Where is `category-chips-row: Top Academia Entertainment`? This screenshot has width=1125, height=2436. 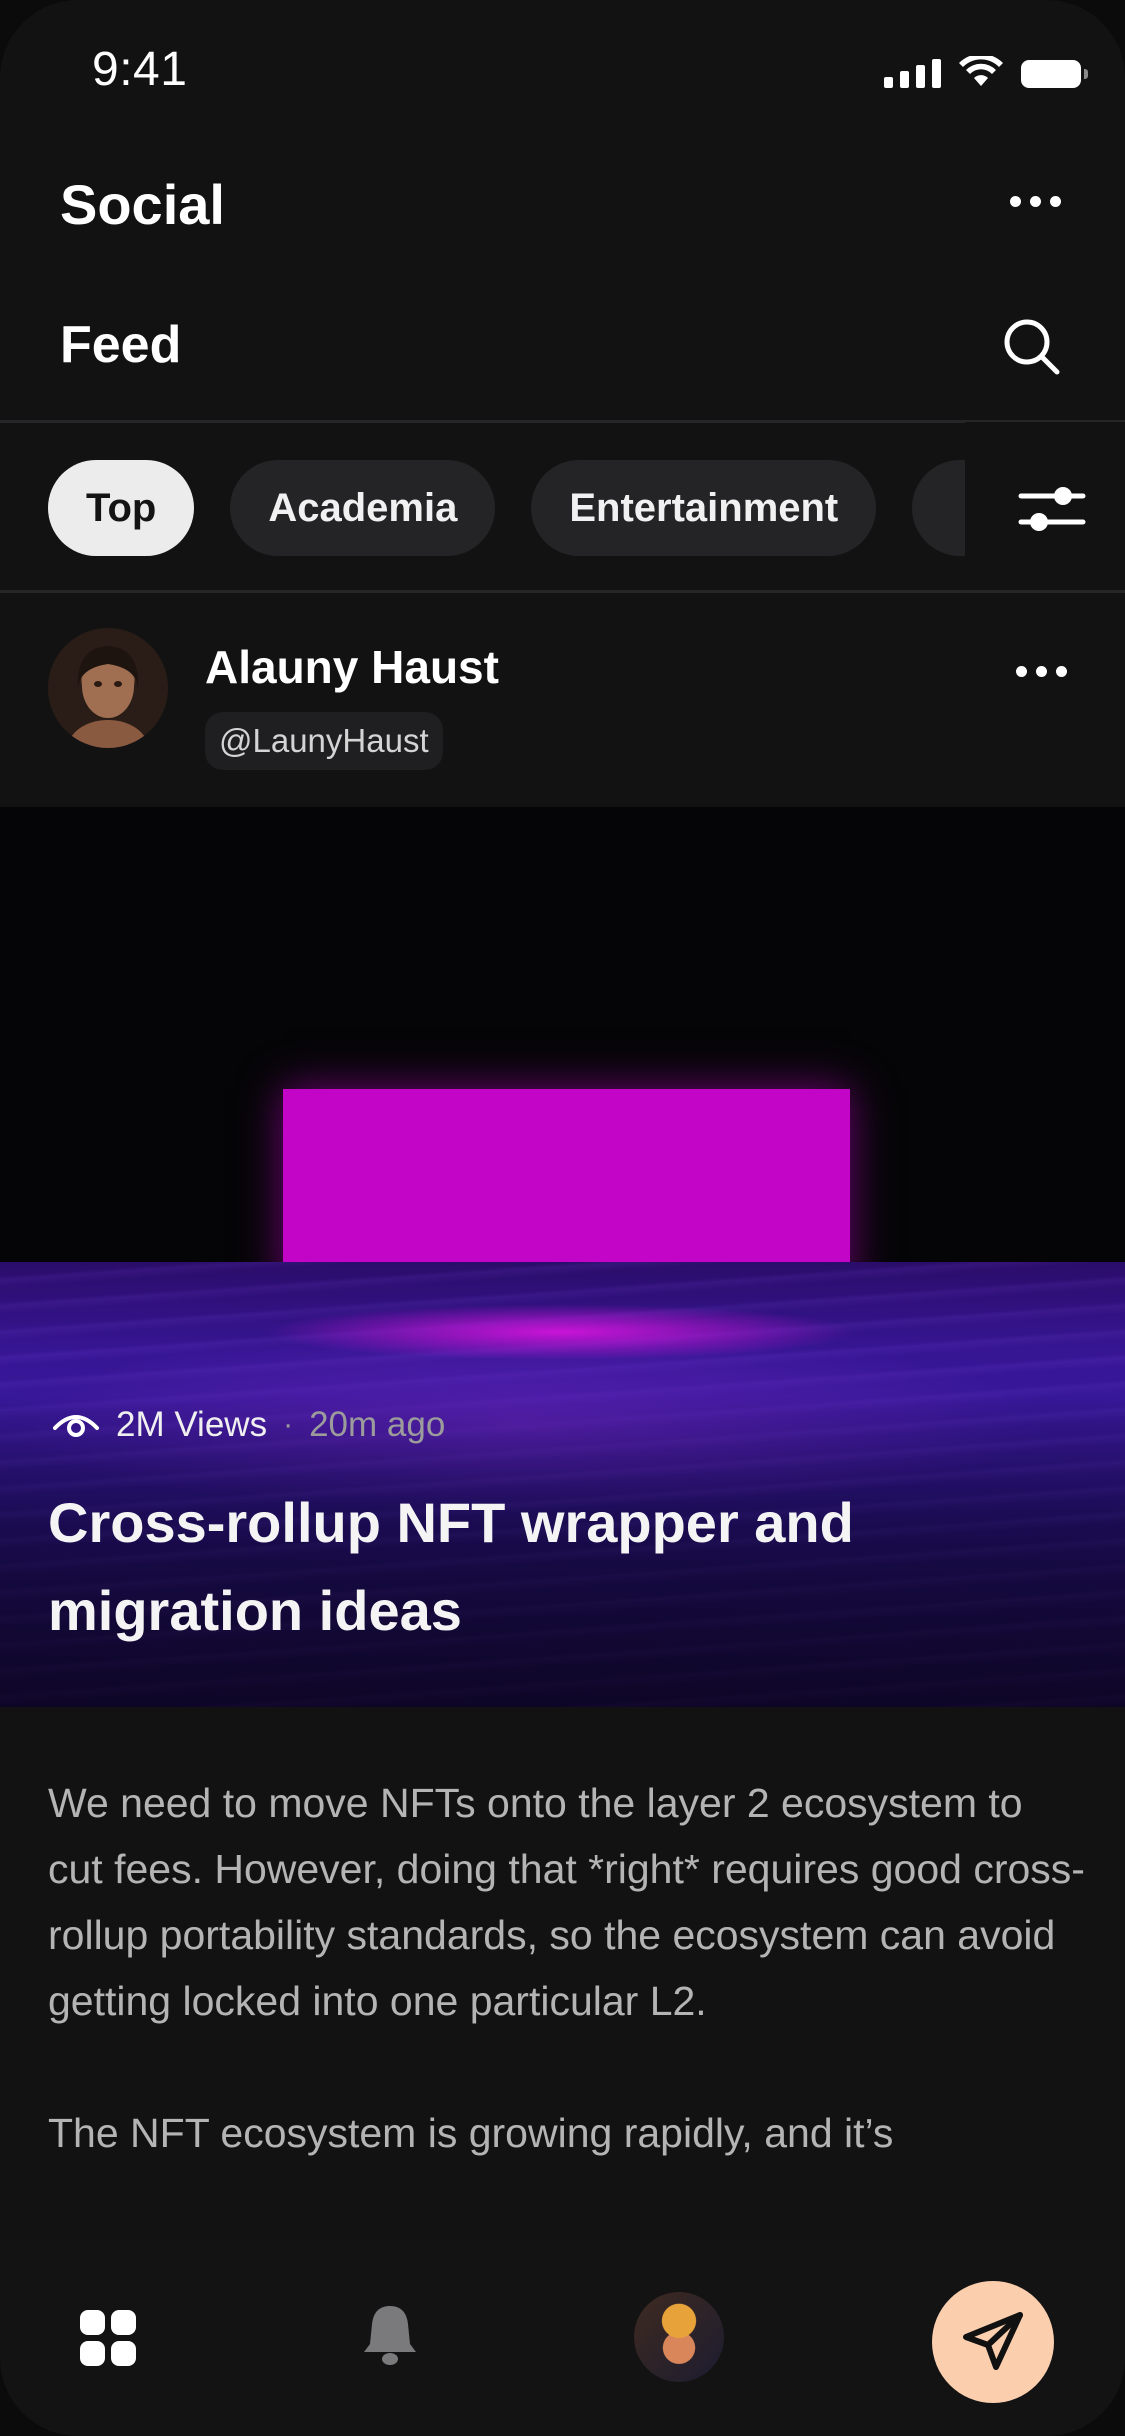 category-chips-row: Top Academia Entertainment is located at coordinates (562, 507).